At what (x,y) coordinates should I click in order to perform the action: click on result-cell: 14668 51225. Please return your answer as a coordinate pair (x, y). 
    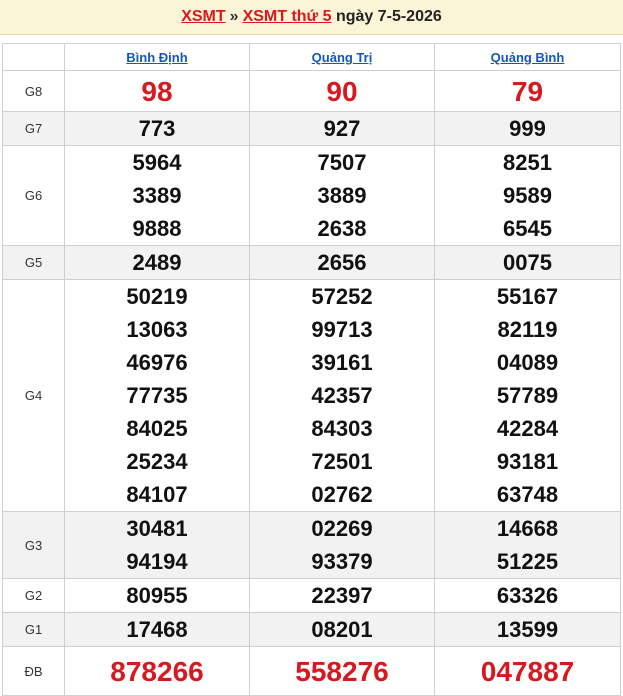
    Looking at the image, I should click on (527, 545).